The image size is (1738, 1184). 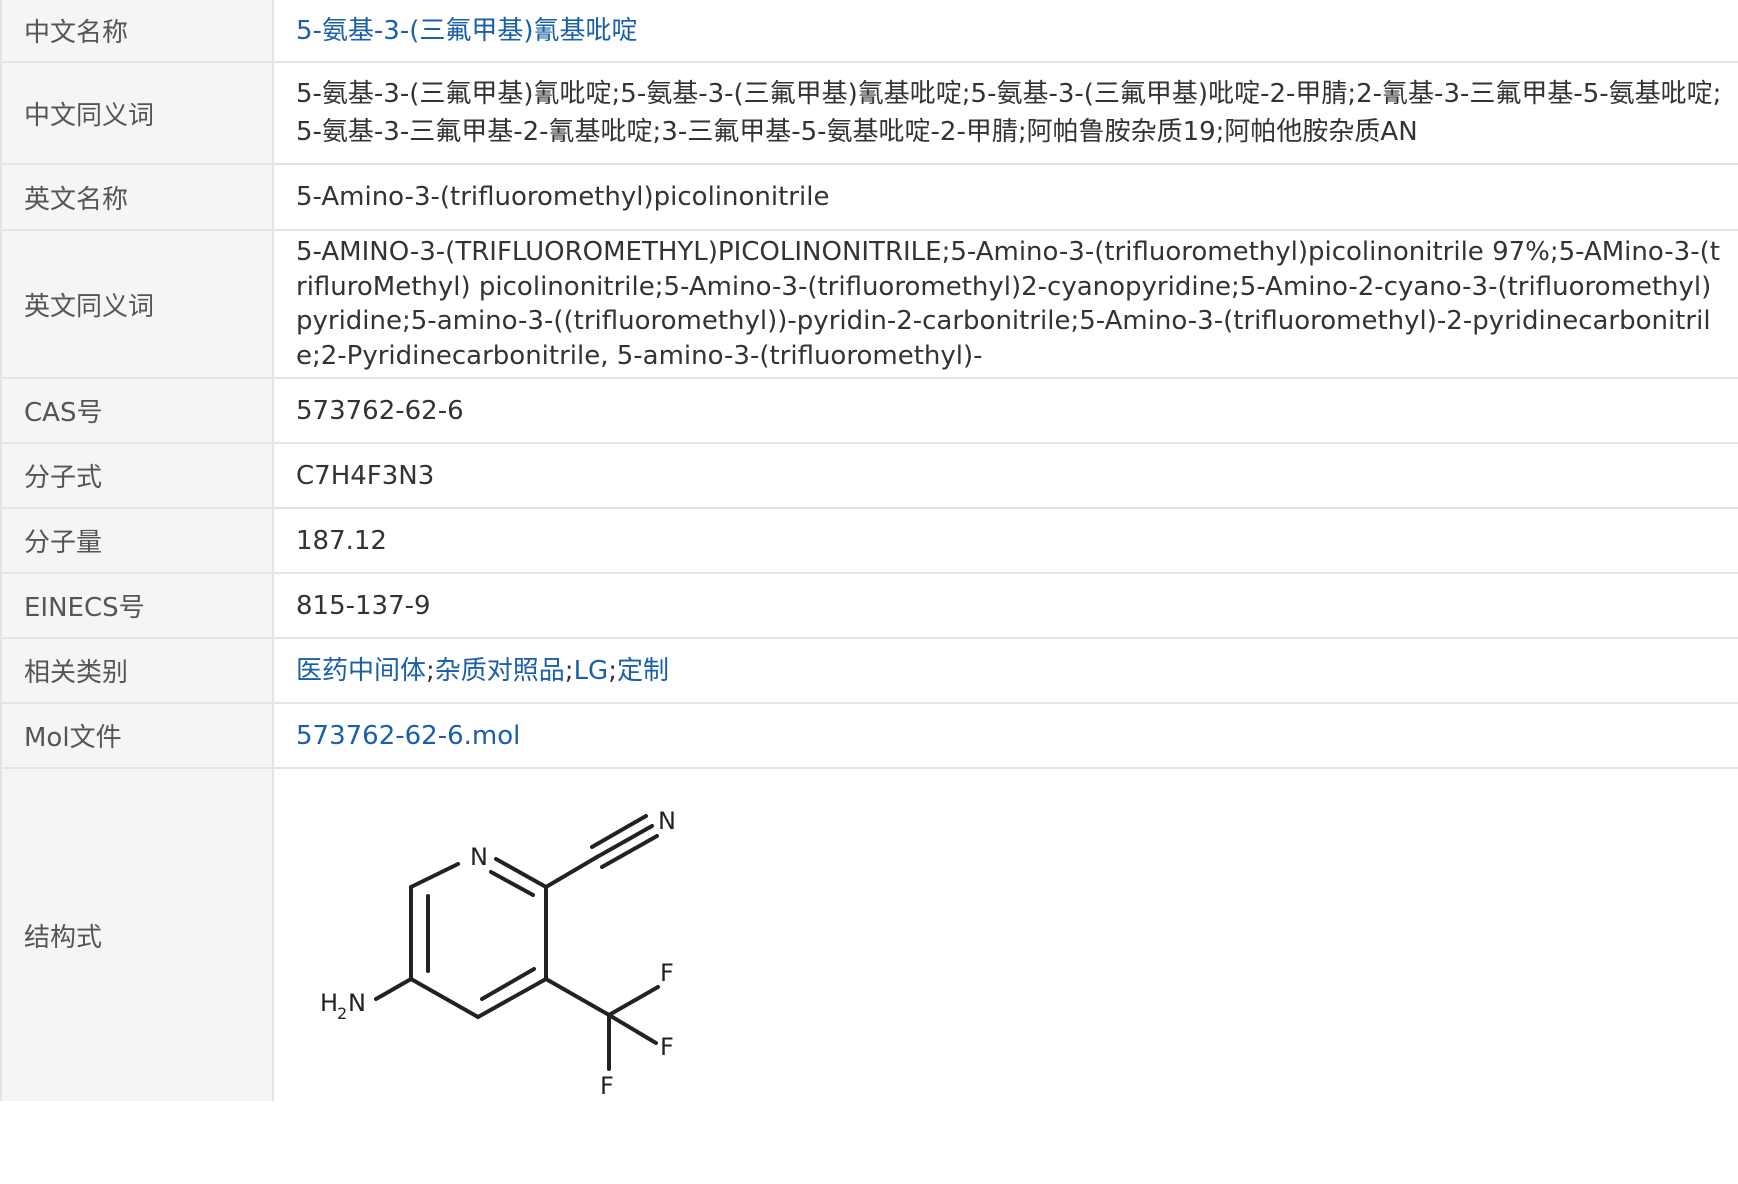 What do you see at coordinates (137, 410) in the screenshot?
I see `row-label: CAS号` at bounding box center [137, 410].